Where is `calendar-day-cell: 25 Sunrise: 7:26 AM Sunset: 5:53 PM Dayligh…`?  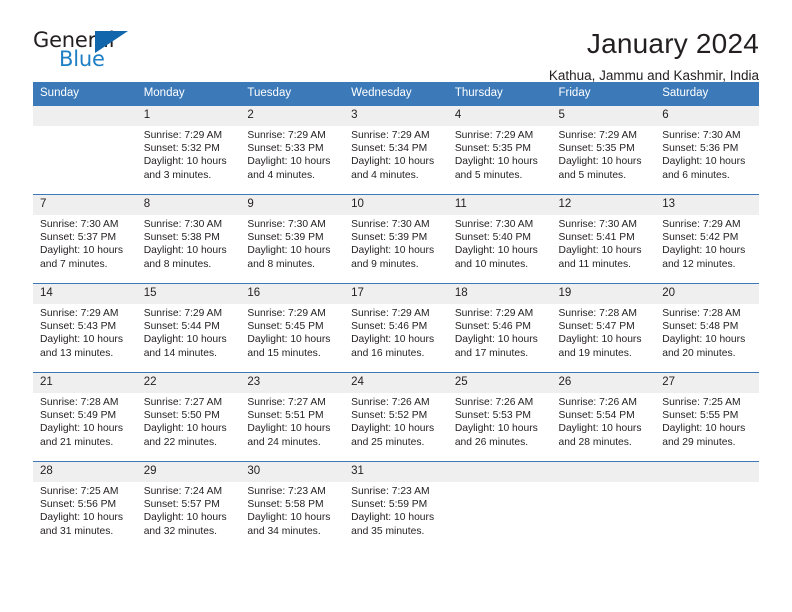
calendar-day-cell: 25 Sunrise: 7:26 AM Sunset: 5:53 PM Dayligh… is located at coordinates (499, 417).